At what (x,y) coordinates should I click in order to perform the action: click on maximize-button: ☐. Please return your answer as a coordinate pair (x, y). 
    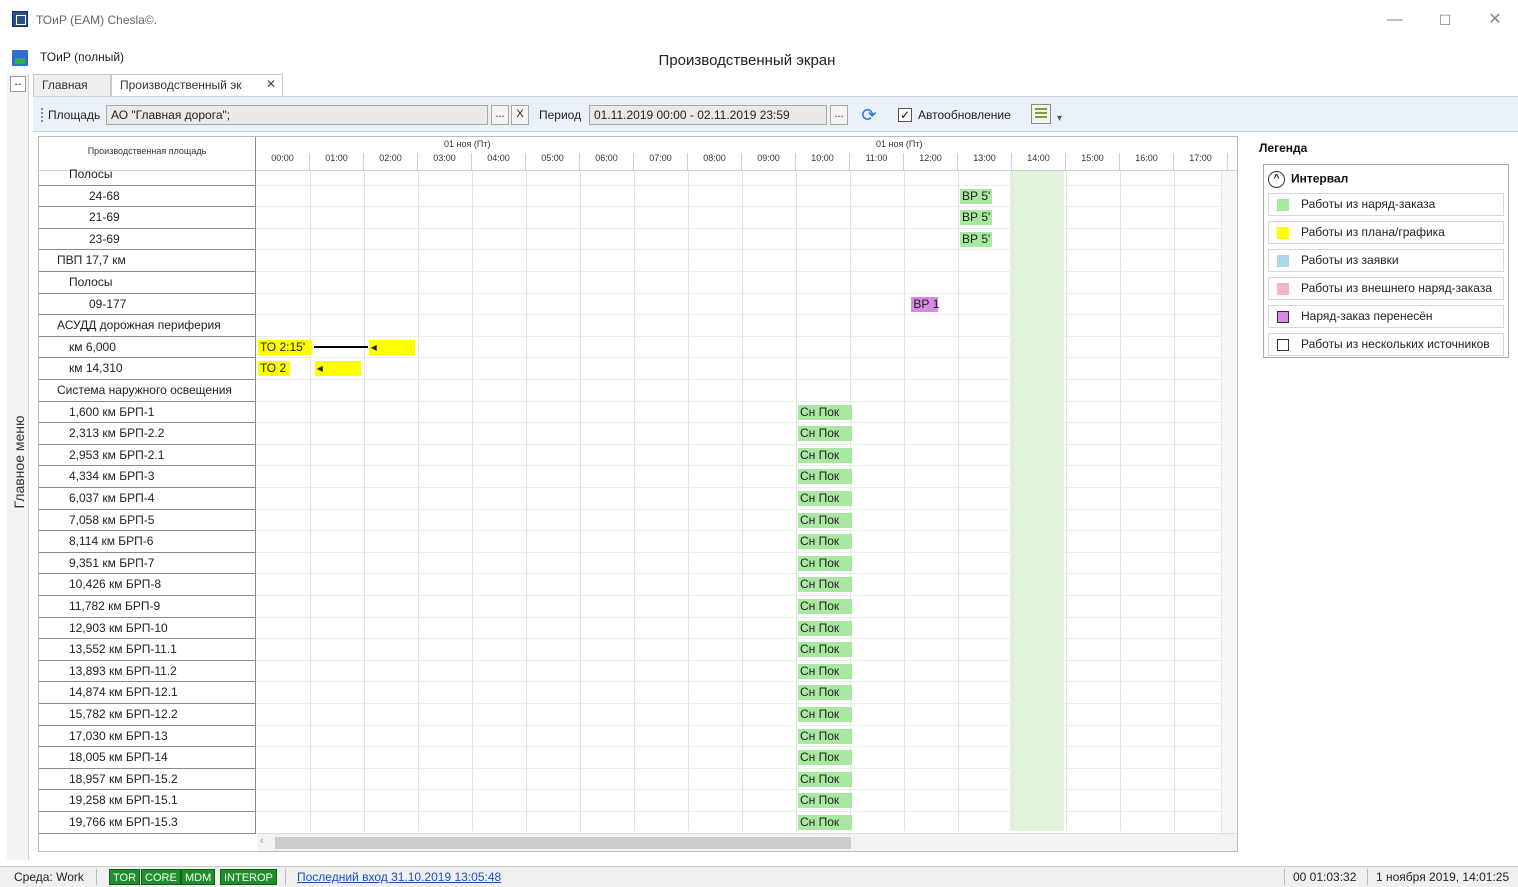
    Looking at the image, I should click on (1445, 20).